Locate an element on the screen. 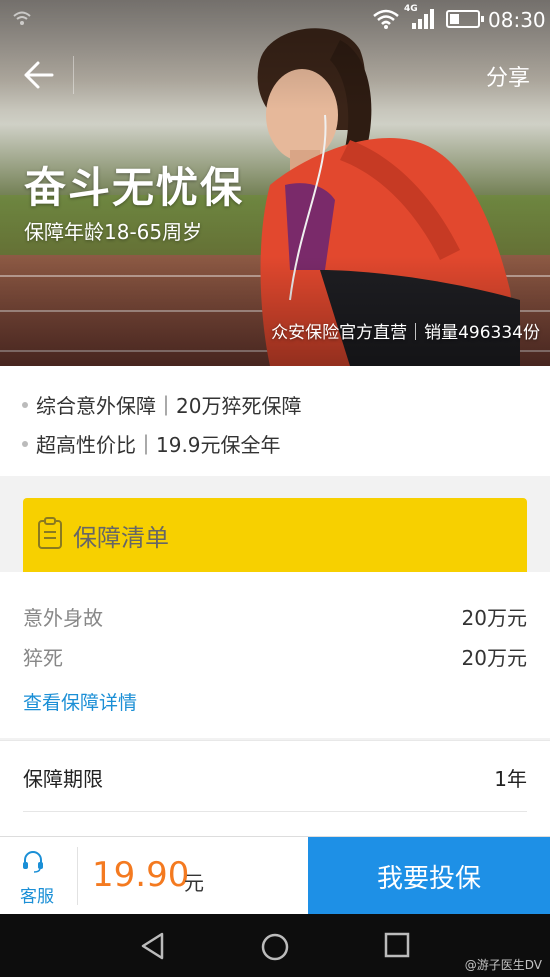  battery-icon is located at coordinates (465, 19).